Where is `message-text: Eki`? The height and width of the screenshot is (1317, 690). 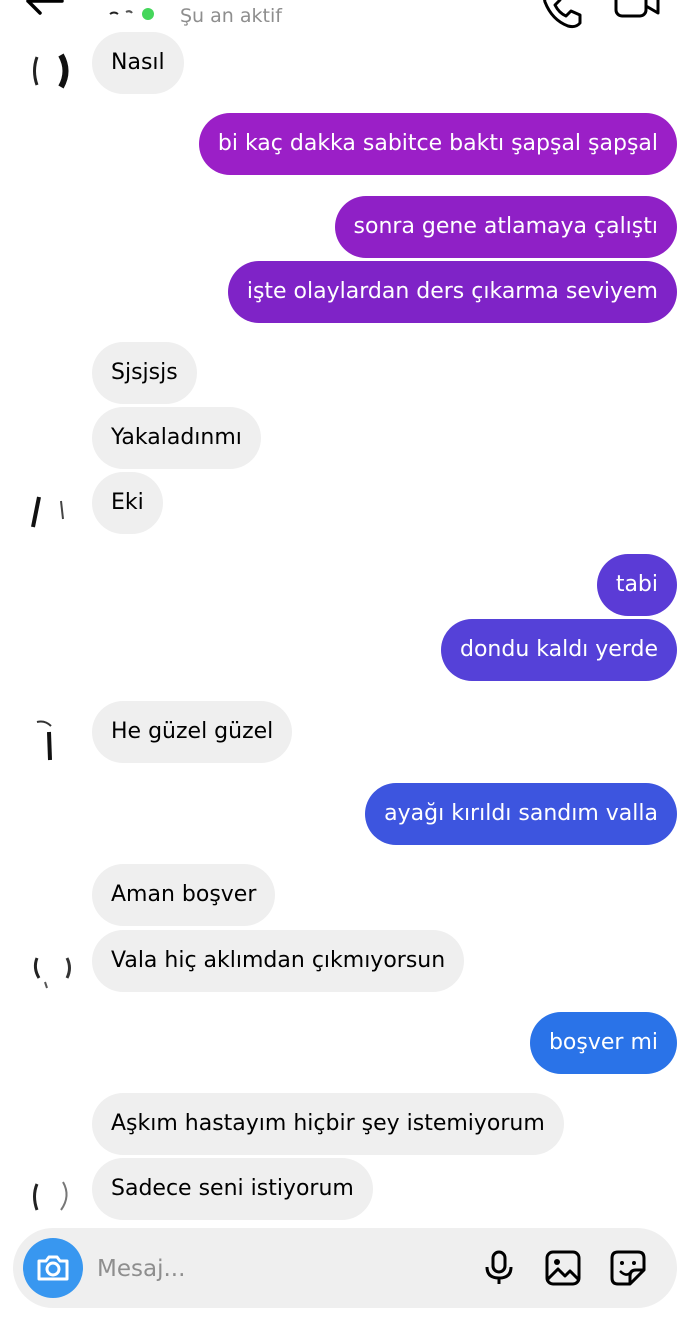
message-text: Eki is located at coordinates (127, 502).